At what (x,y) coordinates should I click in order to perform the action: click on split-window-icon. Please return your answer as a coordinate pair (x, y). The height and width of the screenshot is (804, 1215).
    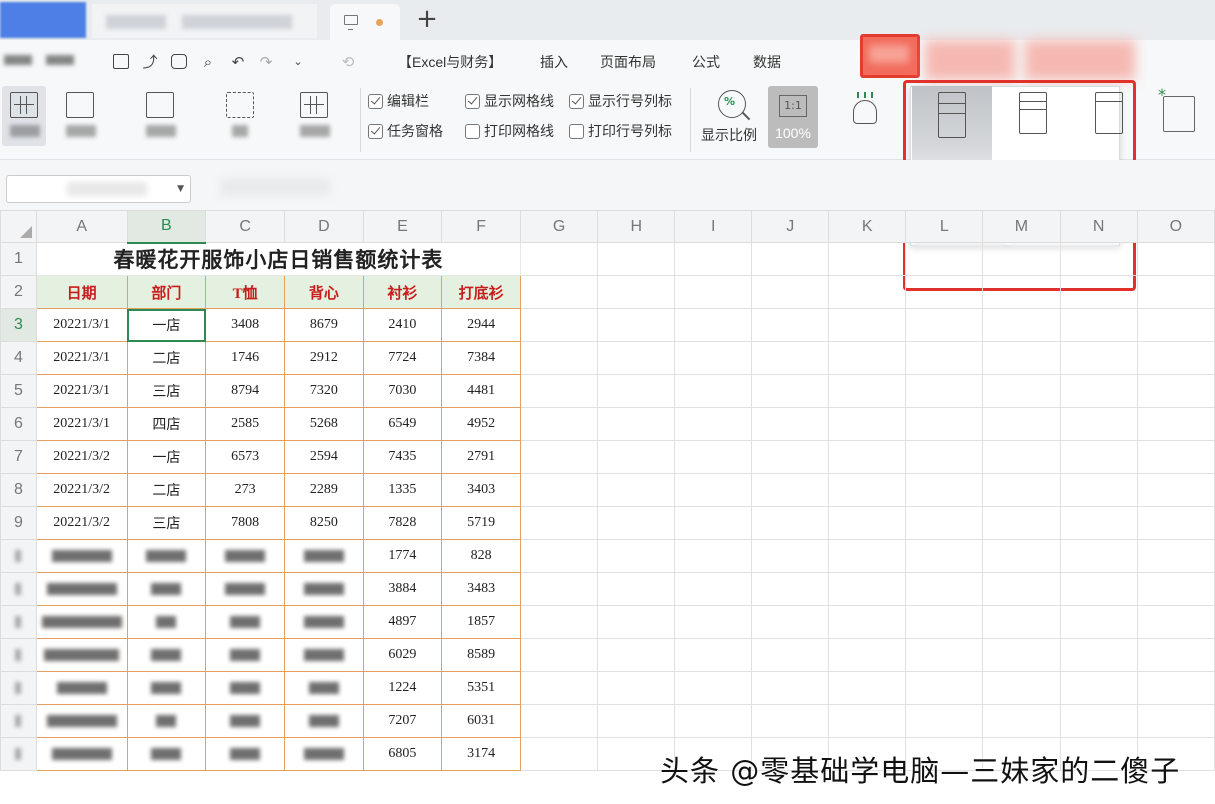
    Looking at the image, I should click on (1176, 108).